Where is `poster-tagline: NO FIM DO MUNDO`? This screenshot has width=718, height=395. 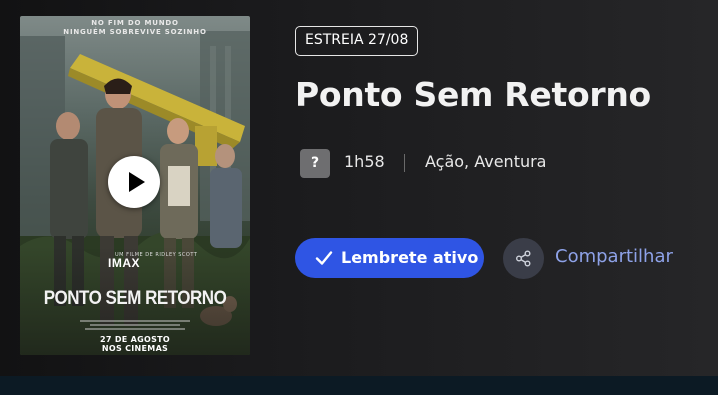
poster-tagline: NO FIM DO MUNDO is located at coordinates (135, 23).